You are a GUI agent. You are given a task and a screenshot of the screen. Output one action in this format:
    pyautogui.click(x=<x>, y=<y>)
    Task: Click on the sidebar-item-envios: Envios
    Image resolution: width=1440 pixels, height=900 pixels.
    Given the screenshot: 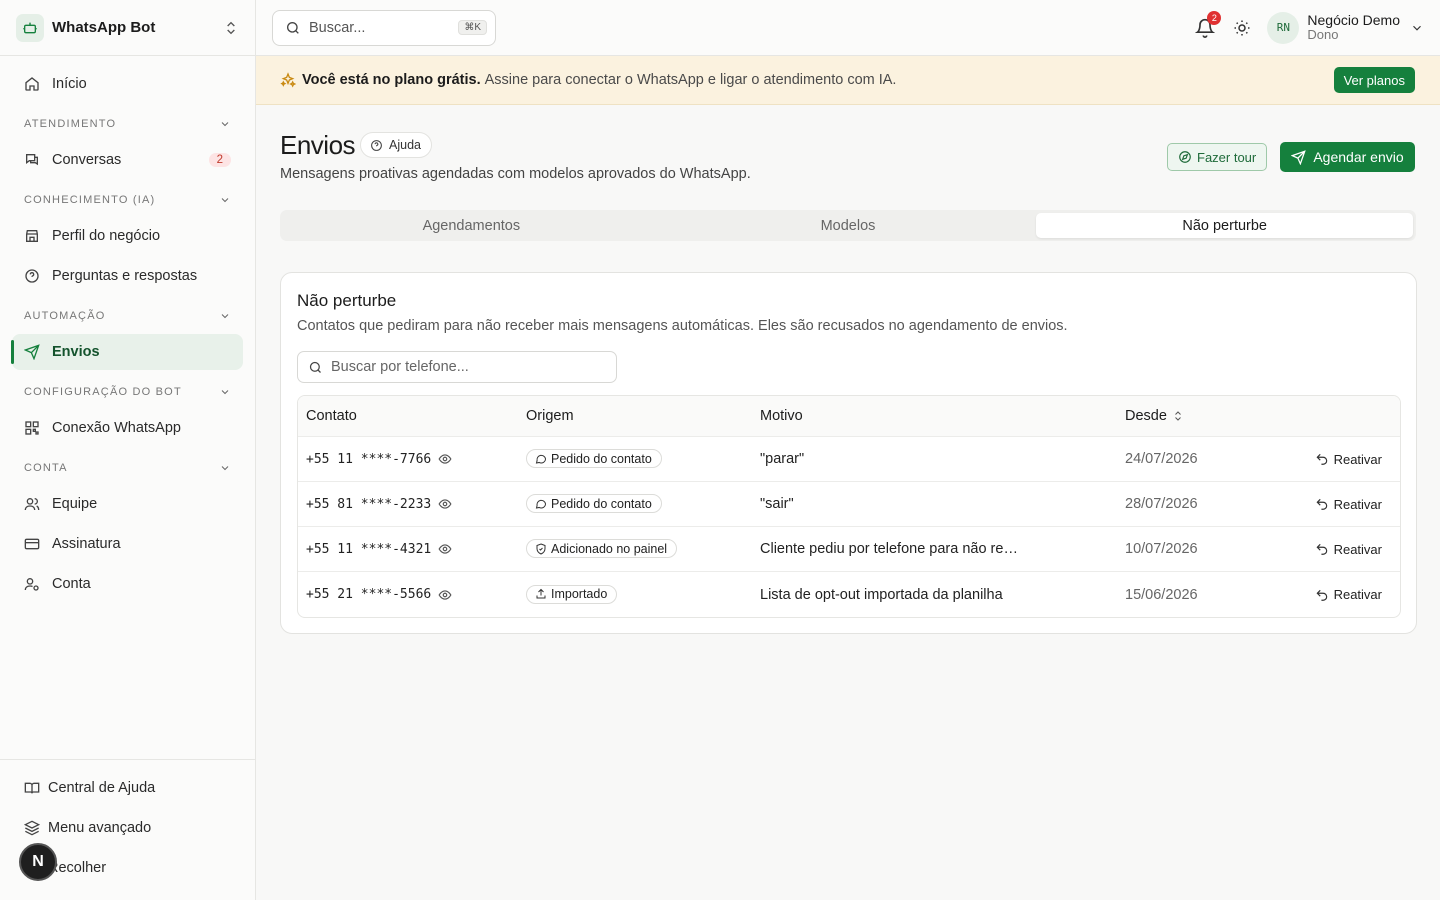 What is the action you would take?
    pyautogui.click(x=127, y=352)
    